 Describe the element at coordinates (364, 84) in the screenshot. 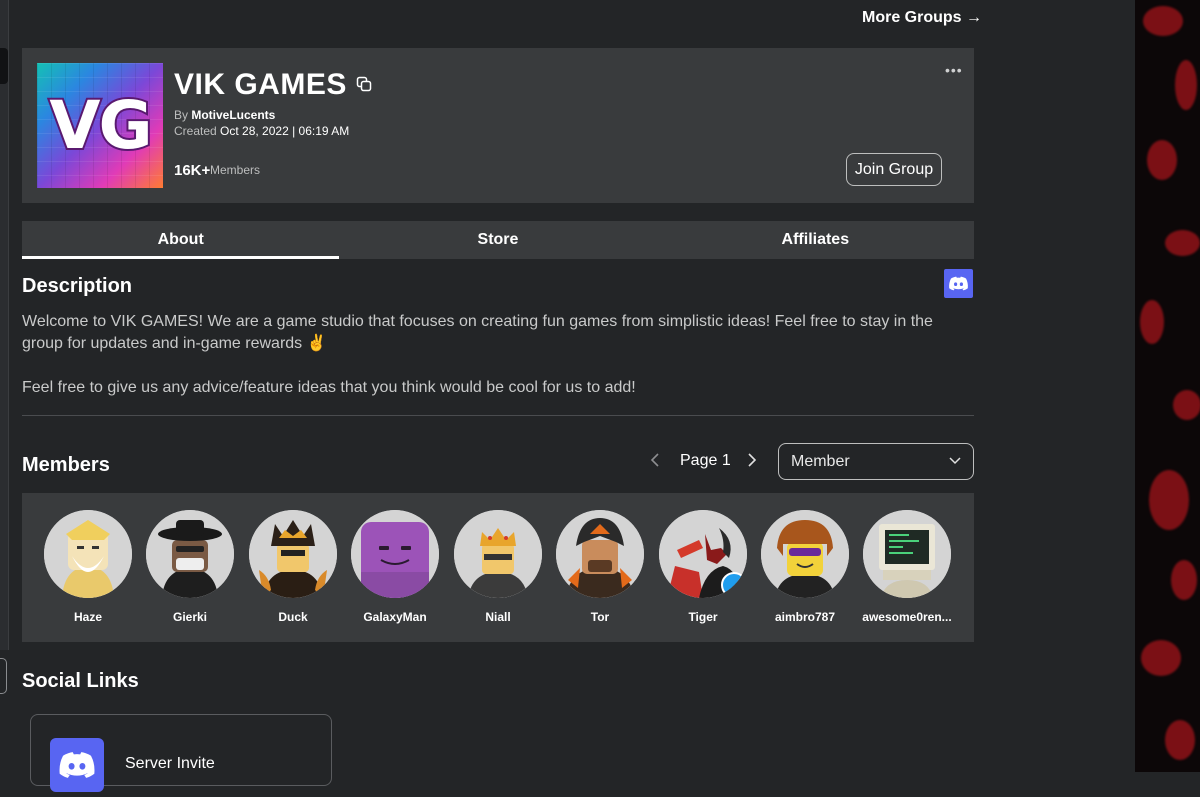

I see `copy-icon` at that location.